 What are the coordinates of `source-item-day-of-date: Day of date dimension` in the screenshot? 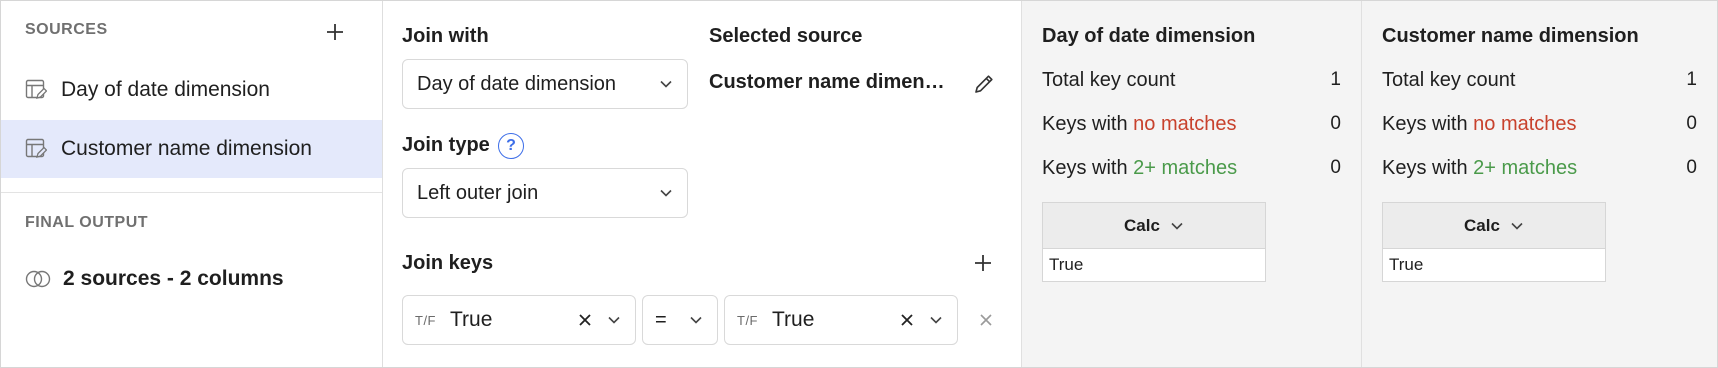 It's located at (191, 90).